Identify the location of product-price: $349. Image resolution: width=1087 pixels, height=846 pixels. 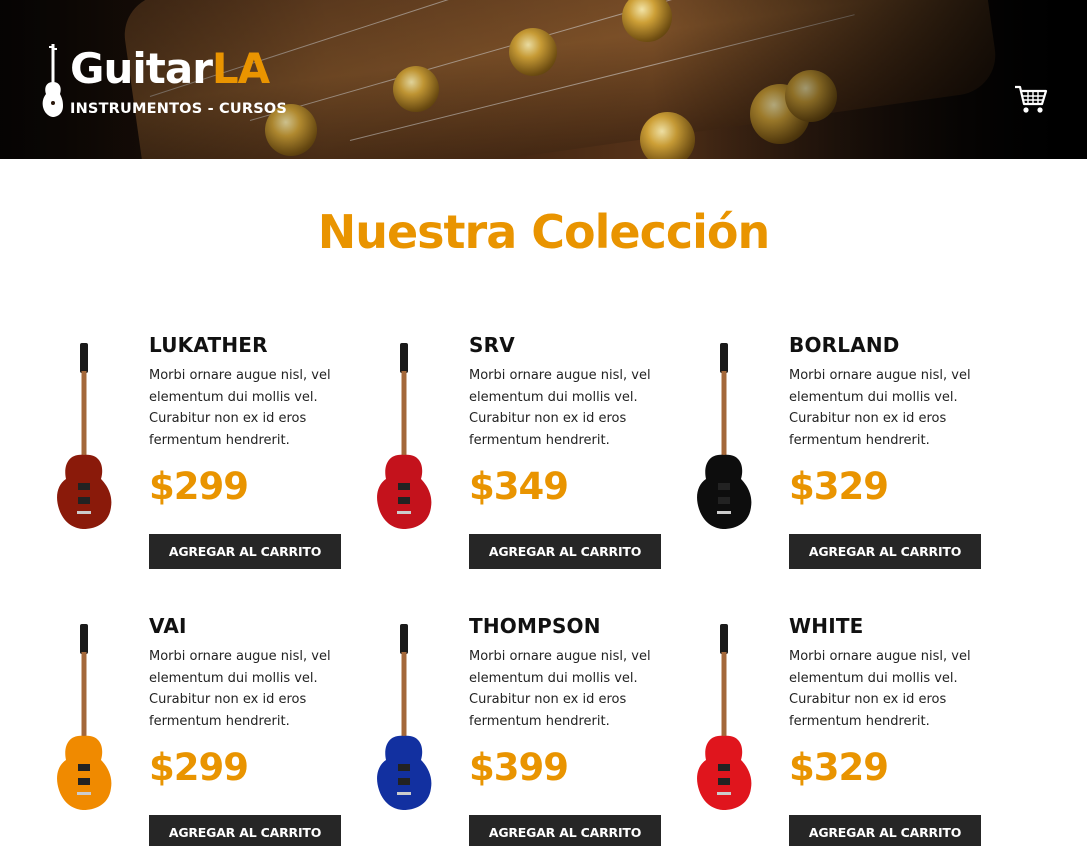
(519, 486).